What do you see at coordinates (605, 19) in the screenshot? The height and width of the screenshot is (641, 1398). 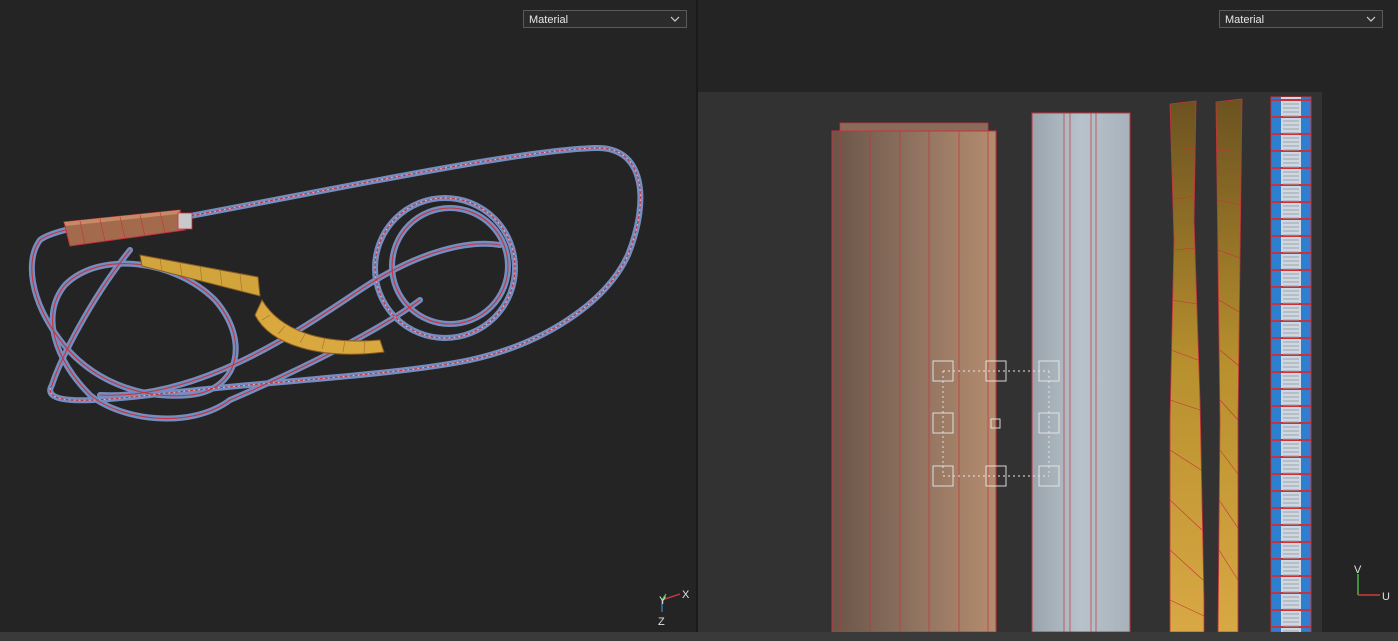 I see `shading-mode-dropdown: Material` at bounding box center [605, 19].